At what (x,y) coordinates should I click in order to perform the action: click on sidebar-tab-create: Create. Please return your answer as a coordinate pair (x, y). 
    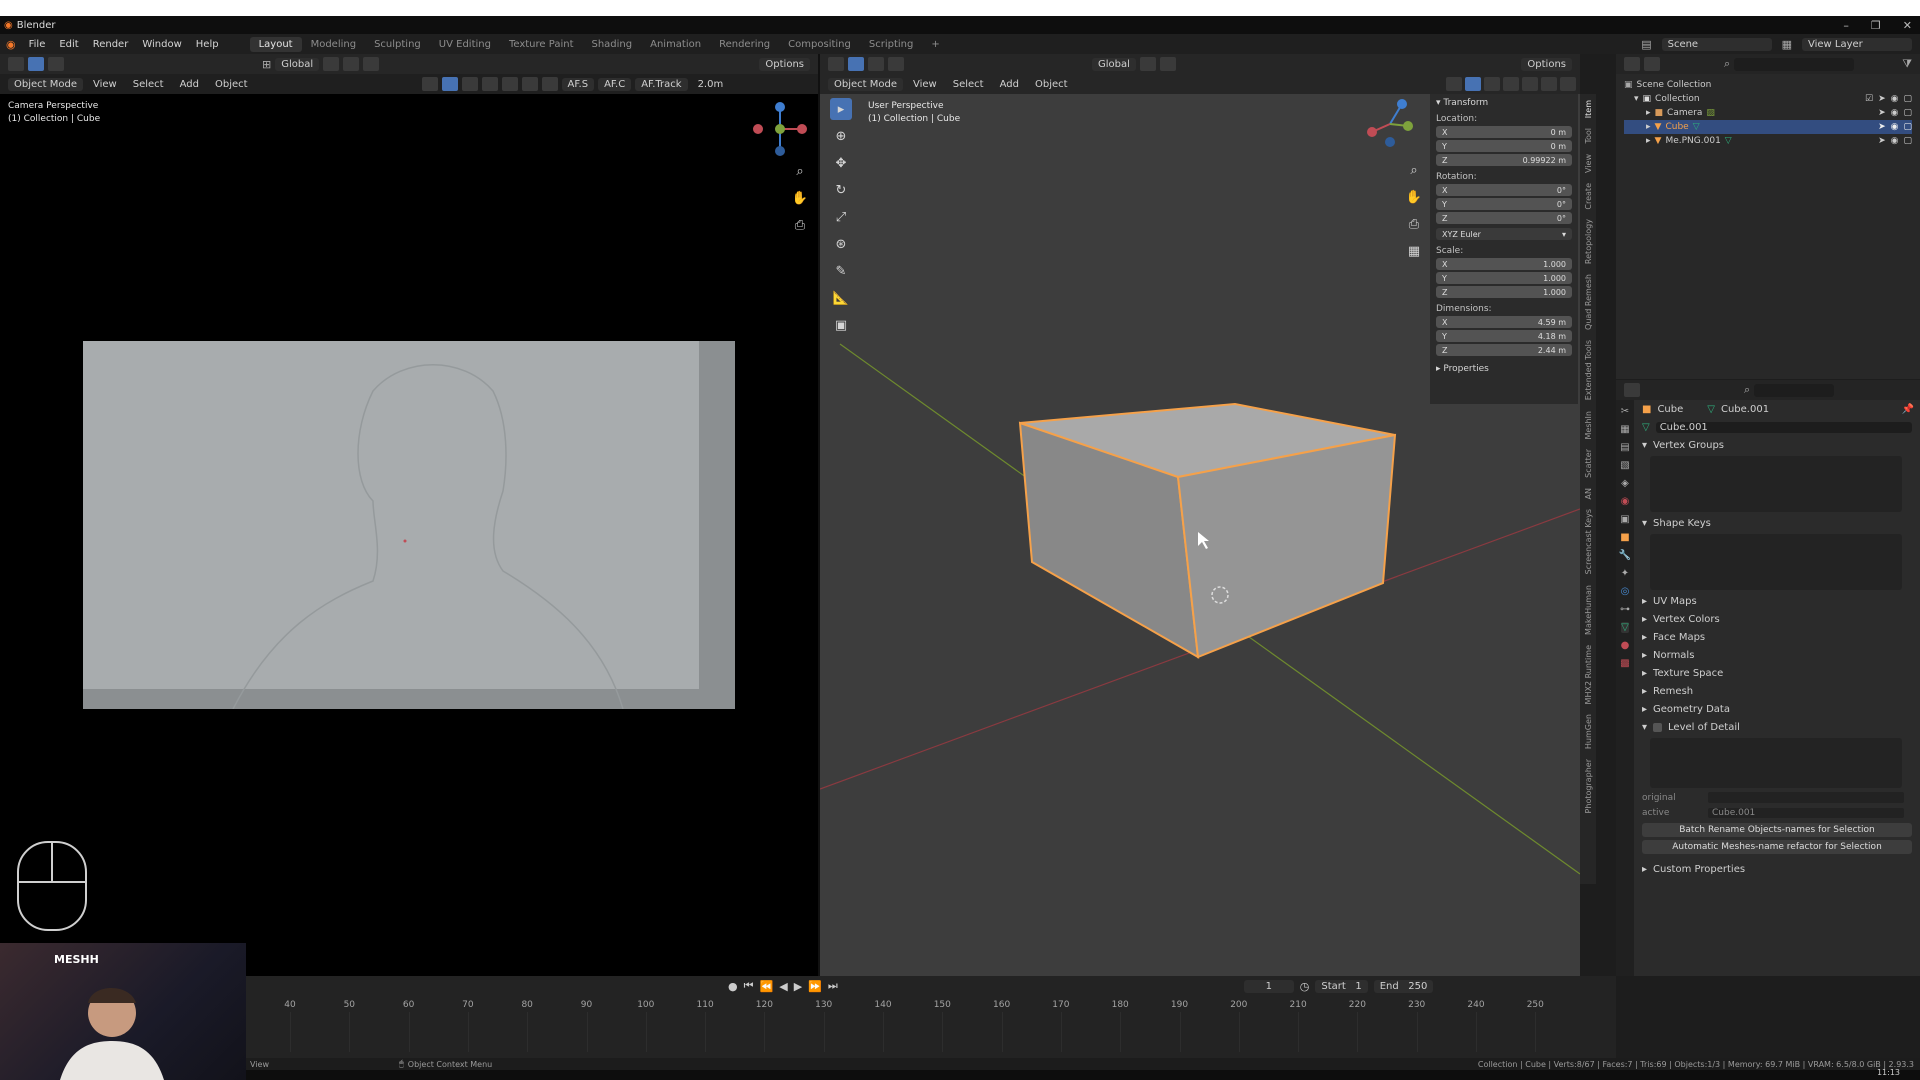
    Looking at the image, I should click on (1588, 196).